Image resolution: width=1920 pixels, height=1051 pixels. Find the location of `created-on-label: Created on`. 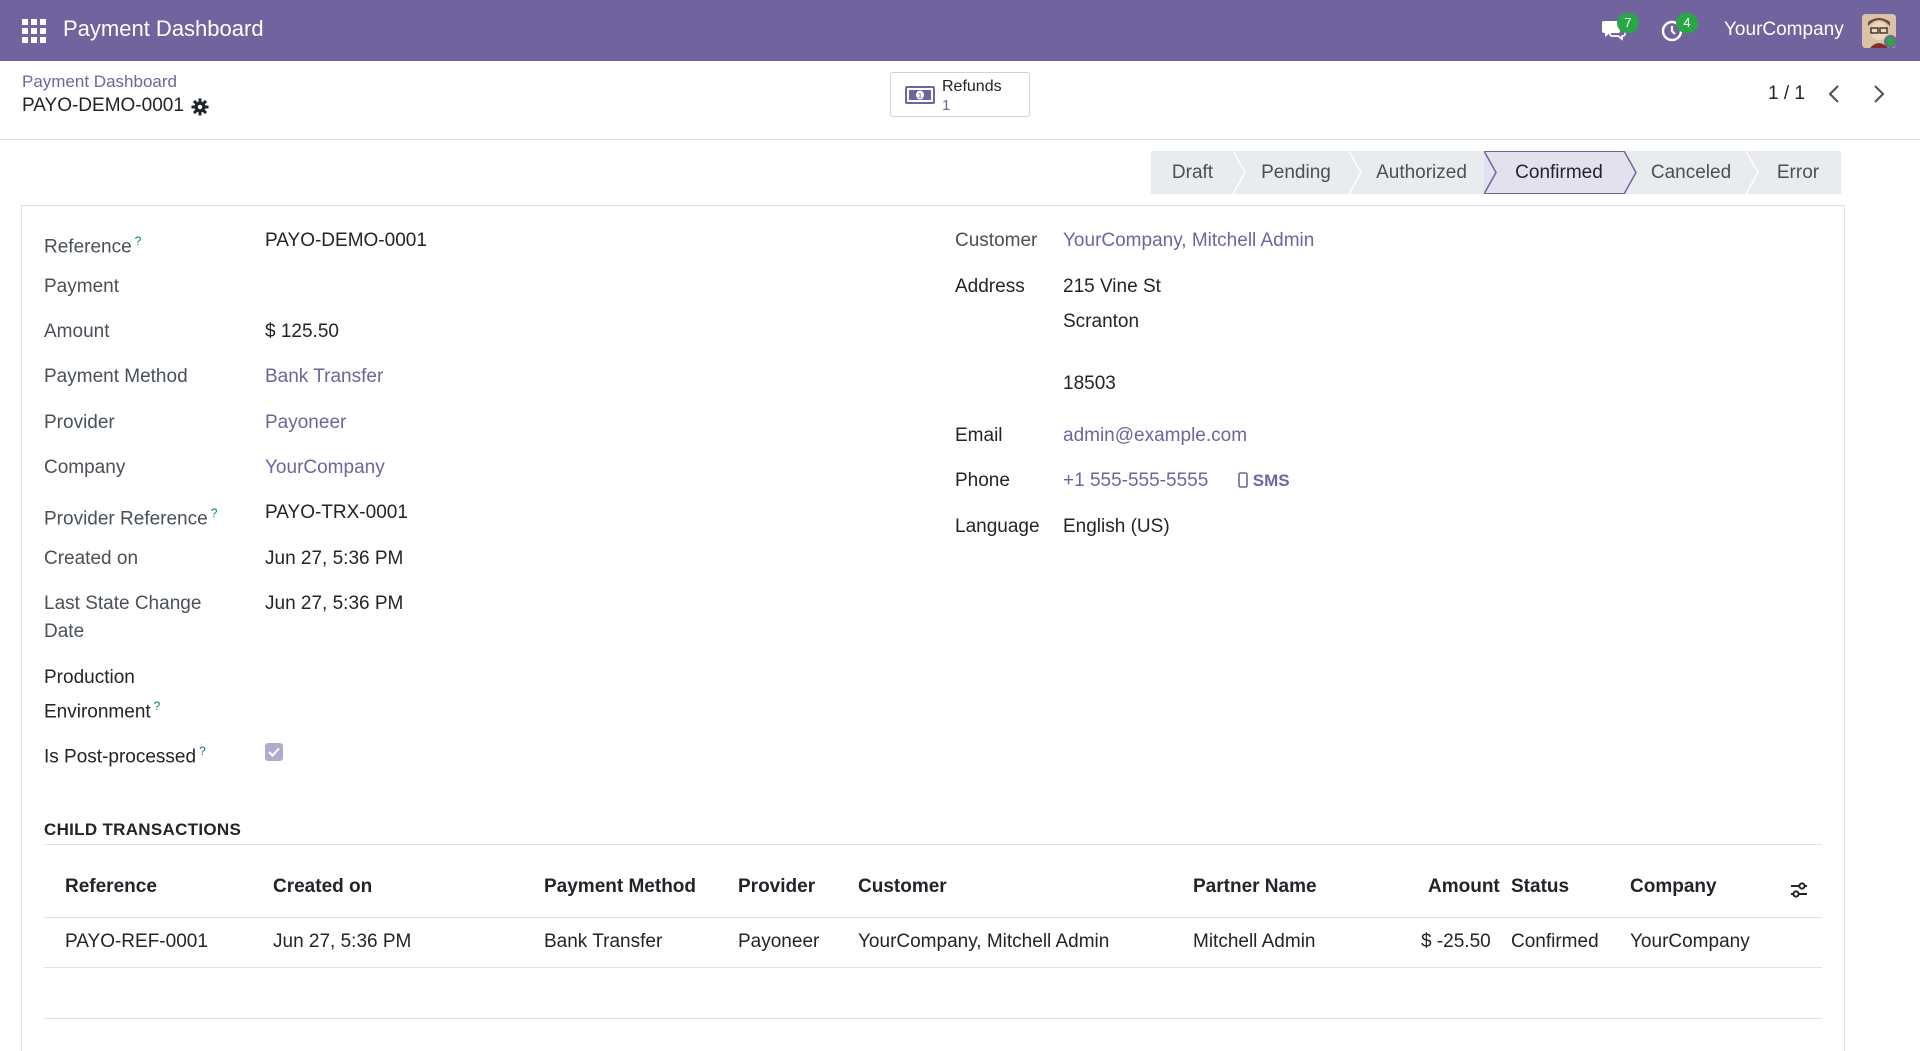

created-on-label: Created on is located at coordinates (91, 558).